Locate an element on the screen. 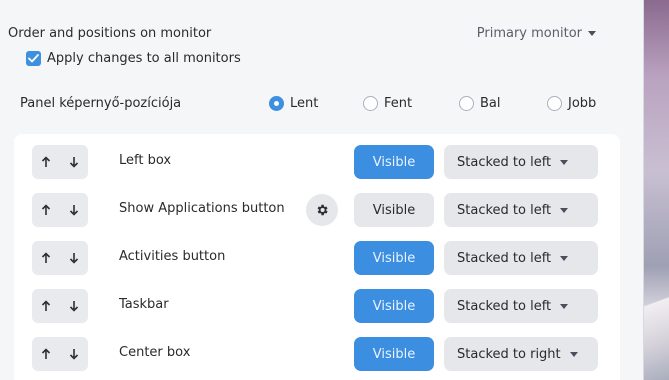  position-select: Stacked to right is located at coordinates (521, 354).